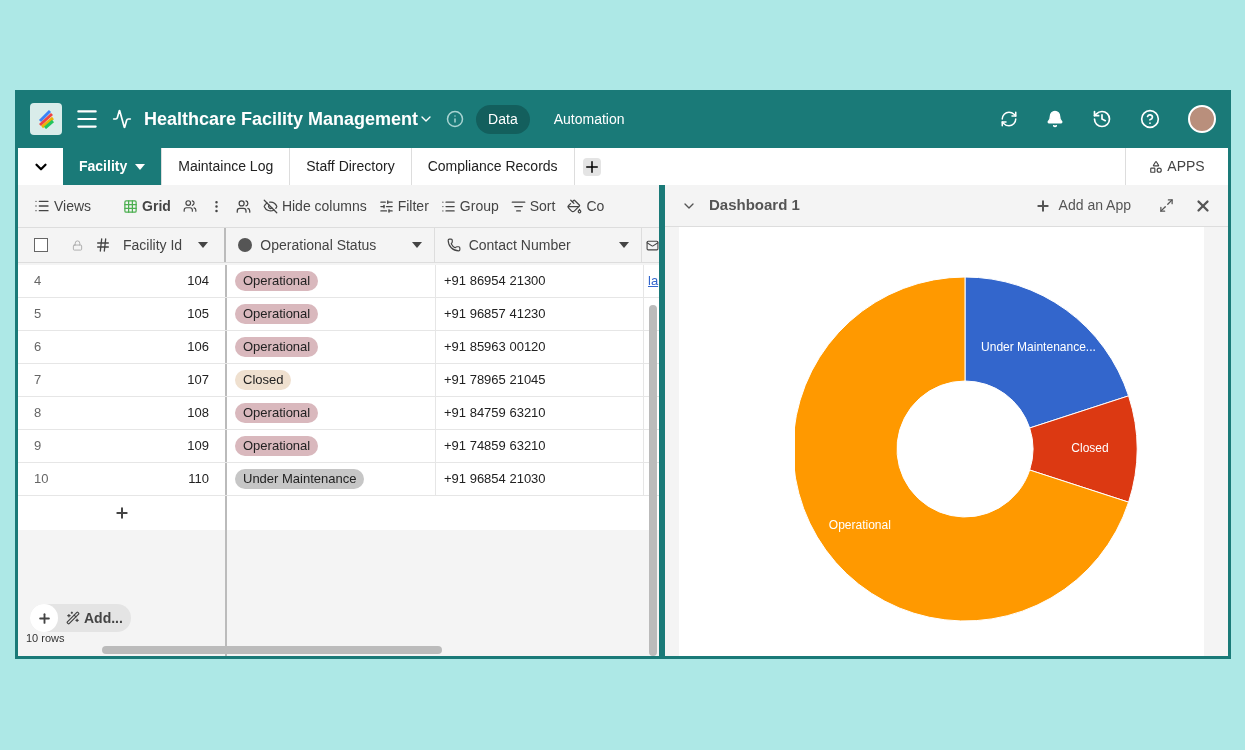 The width and height of the screenshot is (1245, 750). I want to click on grid-icon, so click(131, 206).